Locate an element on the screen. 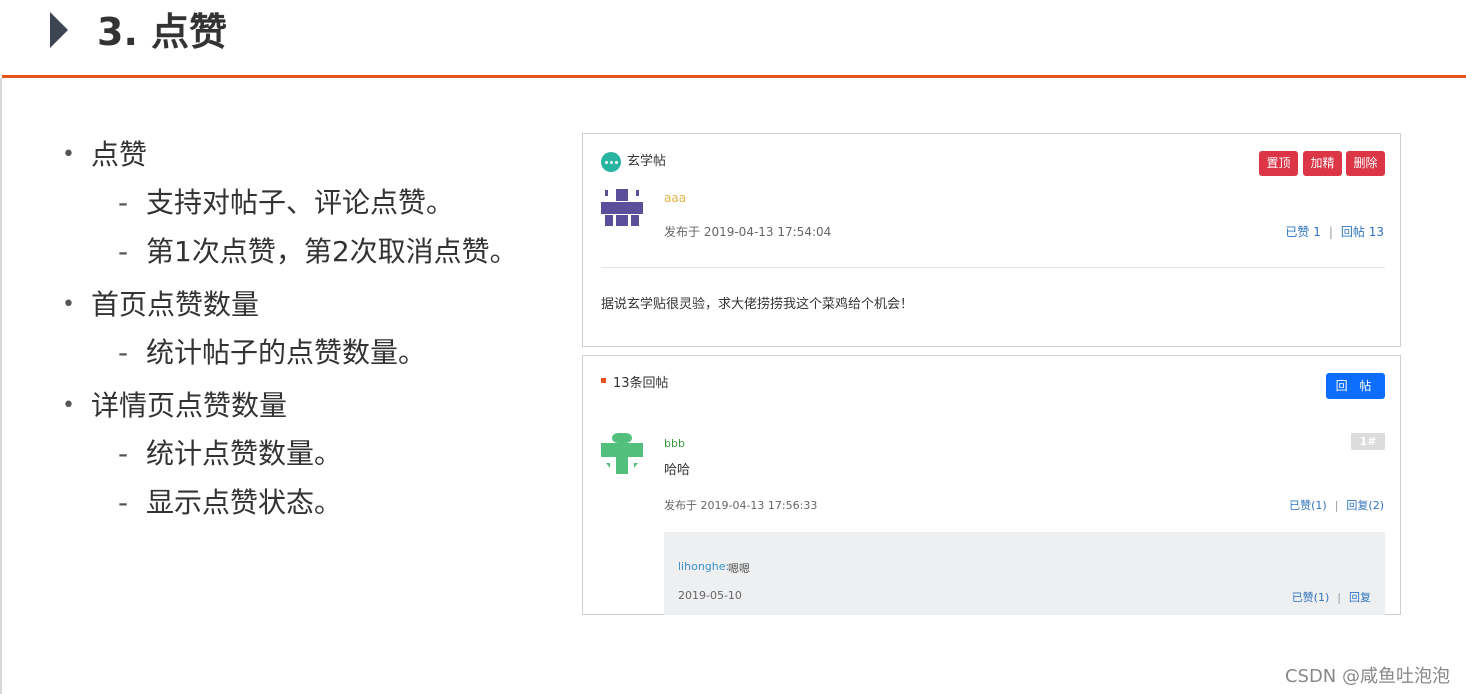  sub-reply-like-link: 已赞(1) is located at coordinates (1311, 597).